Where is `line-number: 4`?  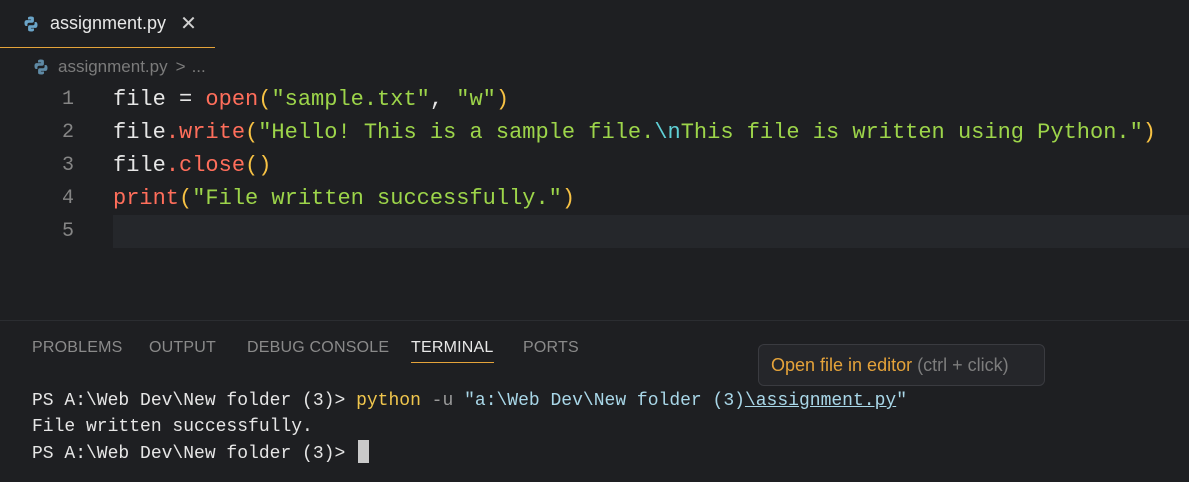
line-number: 4 is located at coordinates (67, 198).